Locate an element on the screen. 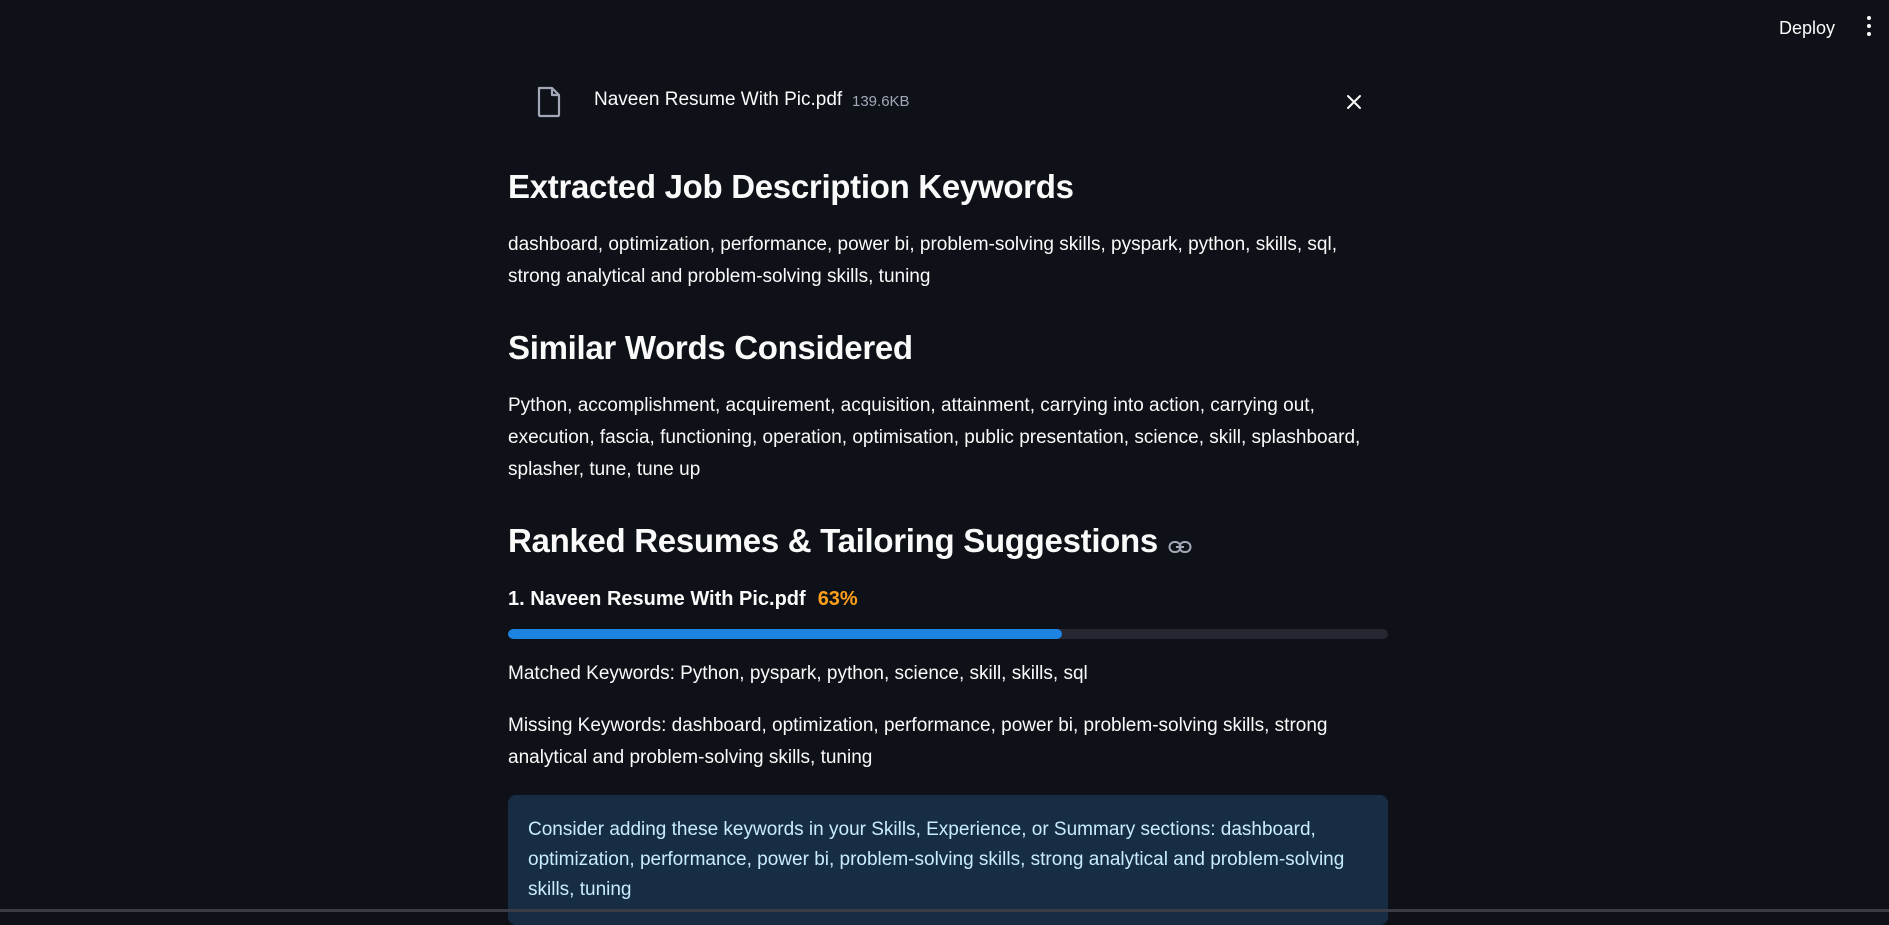 The height and width of the screenshot is (925, 1889). match-progress-fill is located at coordinates (785, 634).